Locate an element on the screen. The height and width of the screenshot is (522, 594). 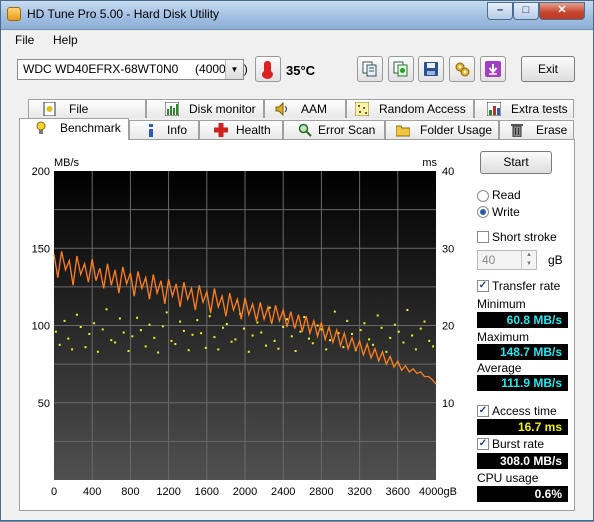
y-right-tick-label: 30 is located at coordinates (448, 249).